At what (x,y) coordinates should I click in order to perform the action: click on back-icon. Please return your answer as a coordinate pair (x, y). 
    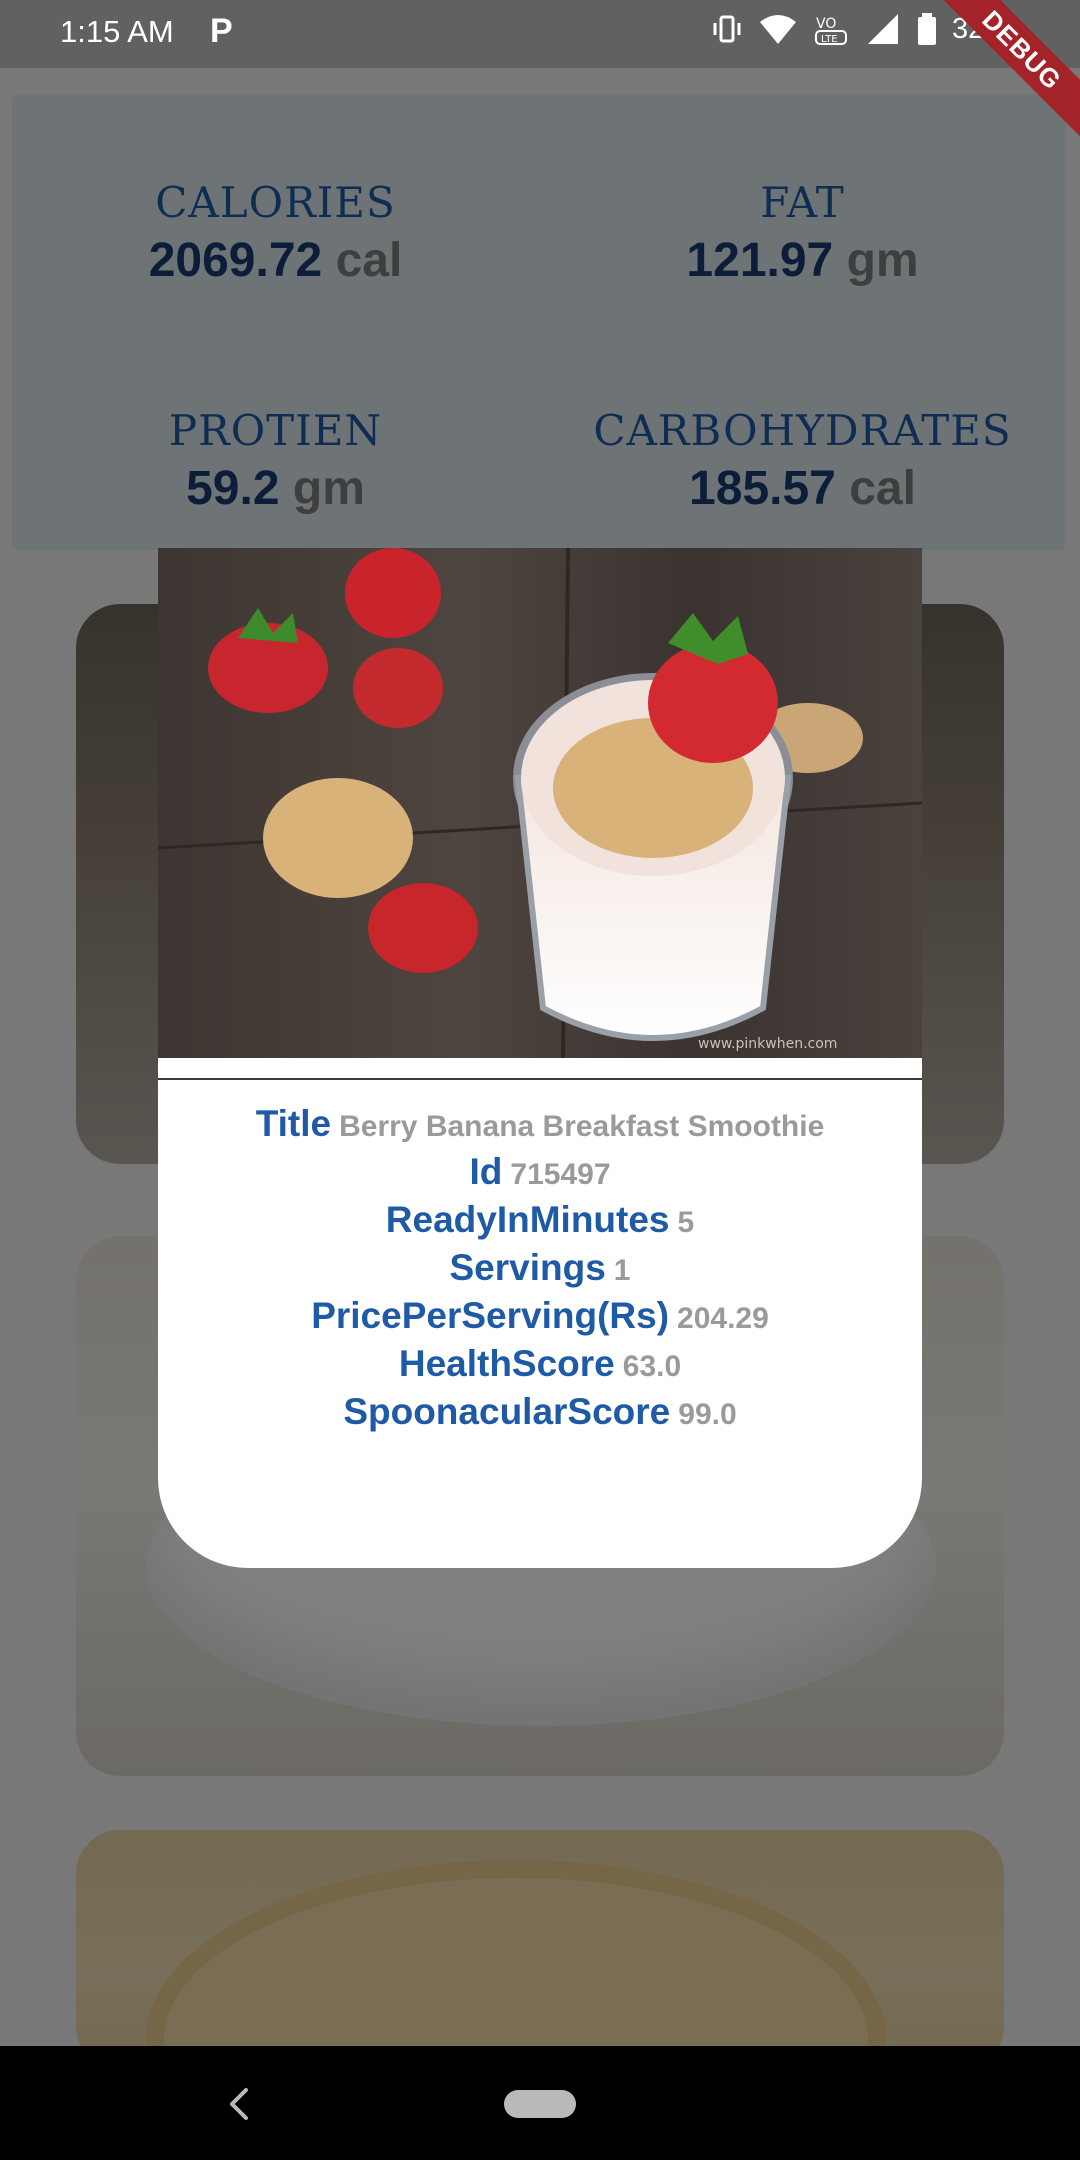
    Looking at the image, I should click on (238, 2104).